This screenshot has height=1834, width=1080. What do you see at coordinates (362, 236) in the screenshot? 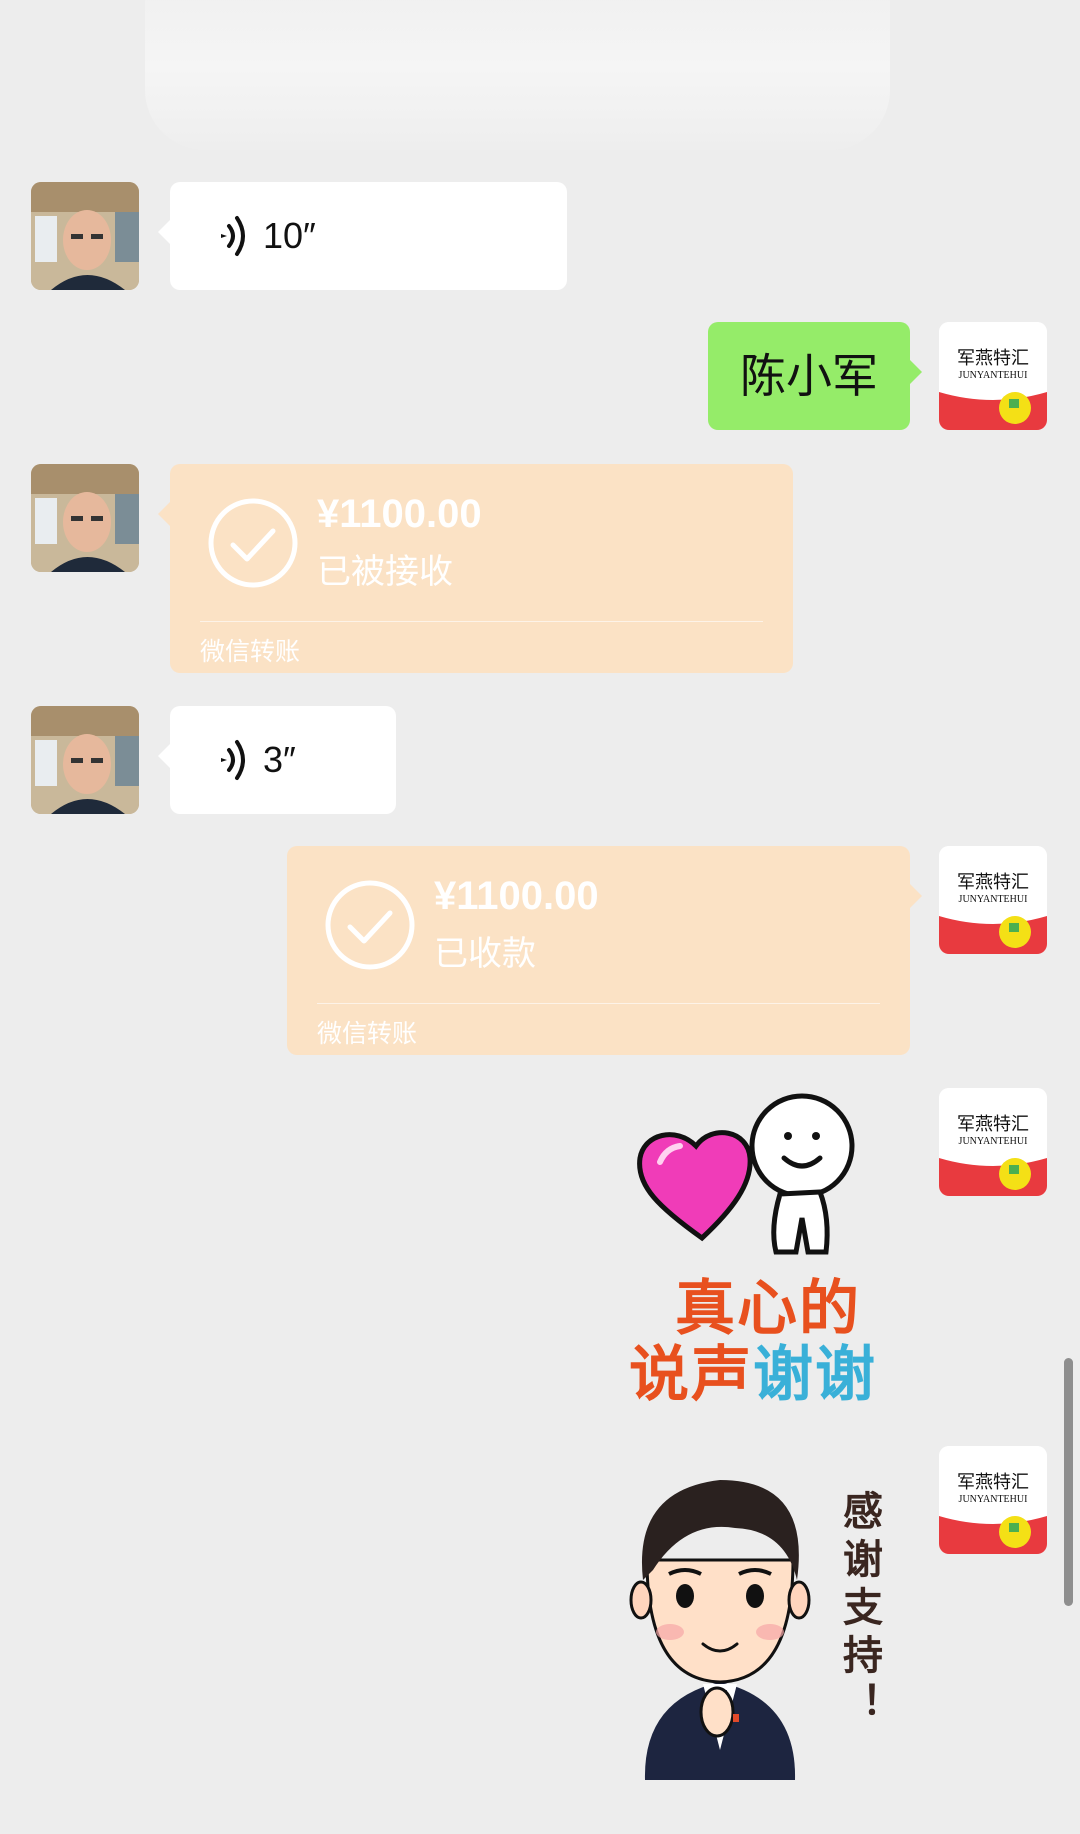
I see `voice-message-bubble: 10″` at bounding box center [362, 236].